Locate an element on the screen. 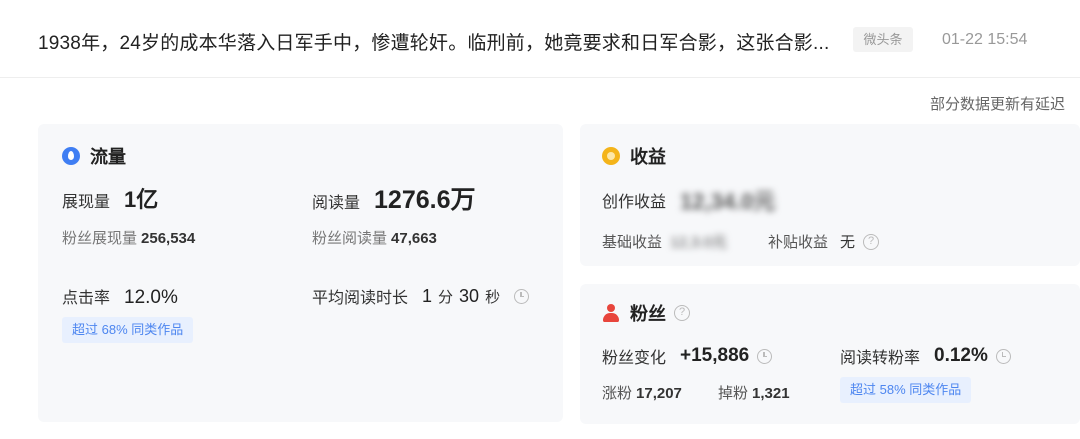 This screenshot has width=1080, height=439. source-tag: 微头条 is located at coordinates (883, 39).